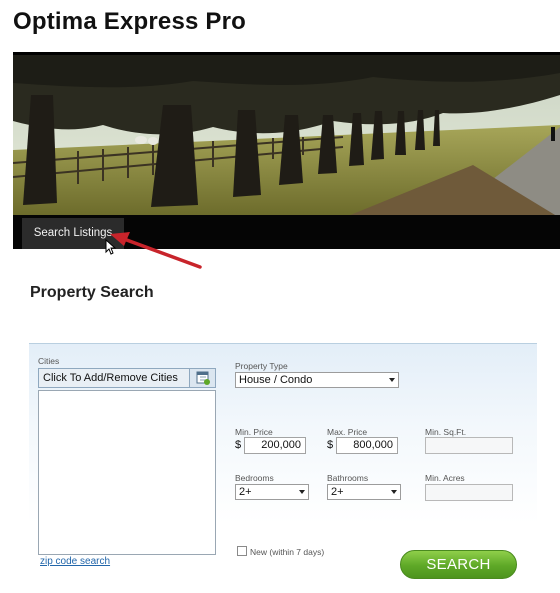 This screenshot has height=593, width=560. Describe the element at coordinates (286, 232) in the screenshot. I see `nav-bar: Search Listings` at that location.